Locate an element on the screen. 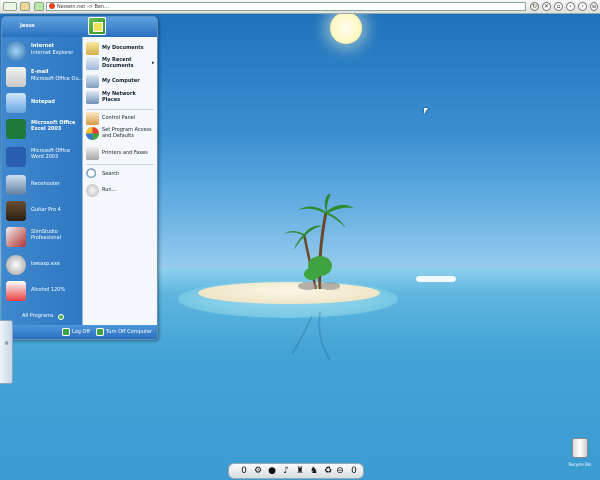  site-icon is located at coordinates (52, 6).